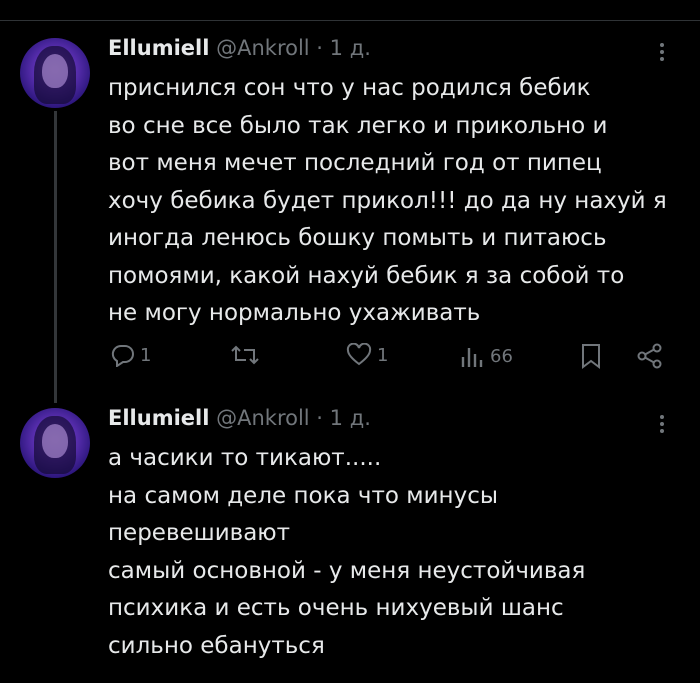 This screenshot has width=700, height=683. I want to click on tweet-line: перевешивают, so click(199, 533).